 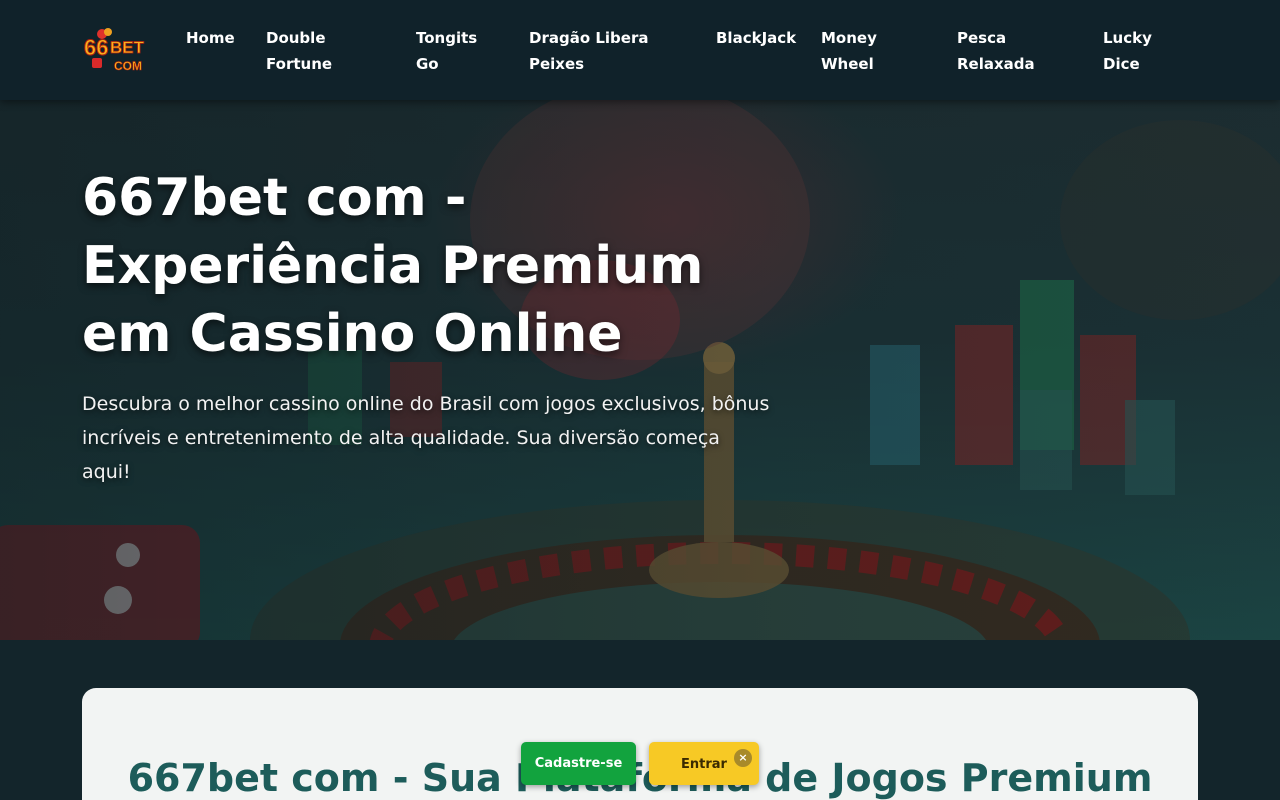 I want to click on signup-button: Cadastre-se, so click(x=578, y=763).